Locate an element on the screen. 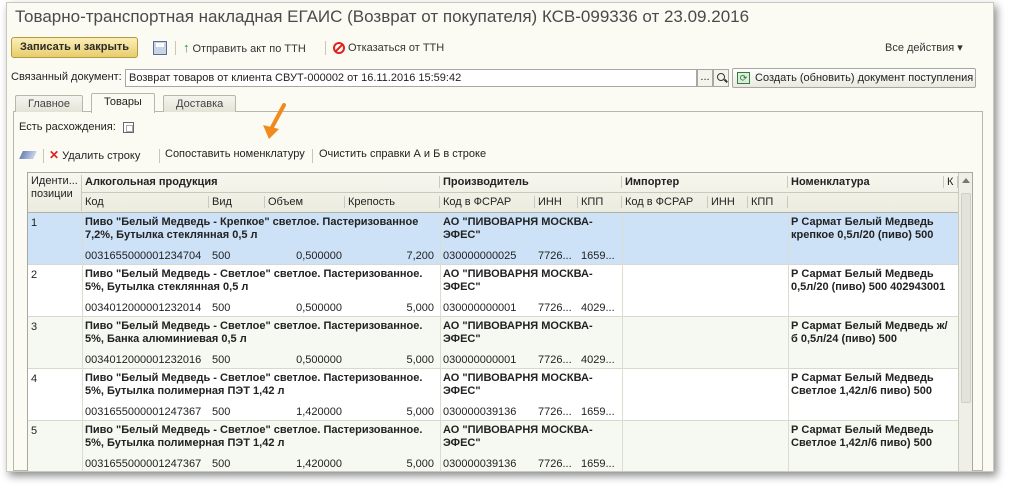 Image resolution: width=1021 pixels, height=496 pixels. refuse-ttn-button: Отказаться от ТТН is located at coordinates (388, 48).